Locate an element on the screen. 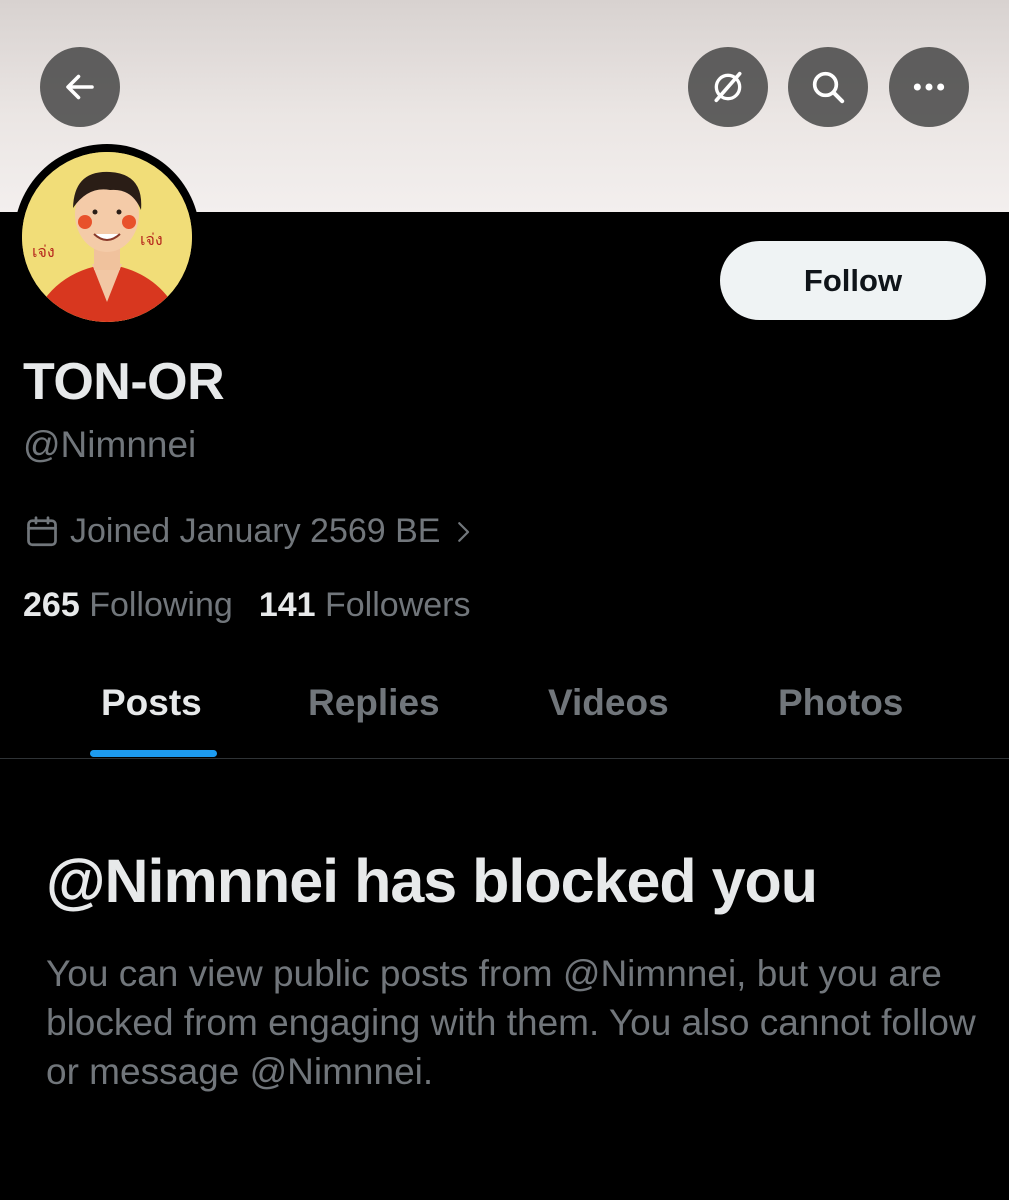  grok-button is located at coordinates (728, 87).